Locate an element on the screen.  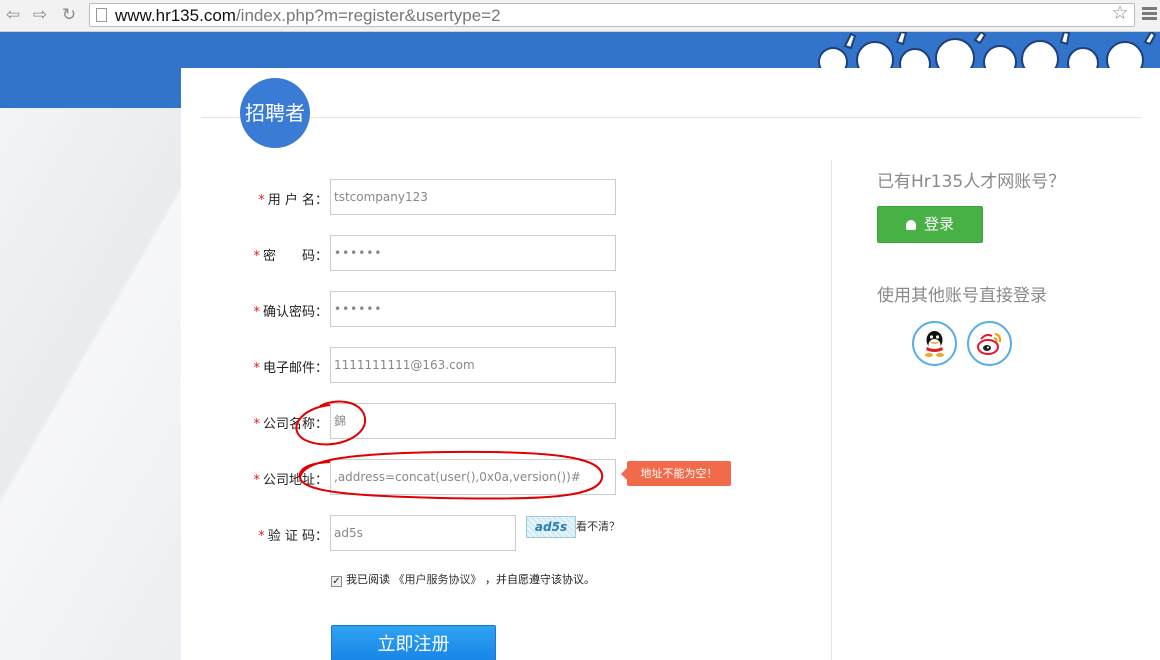
password-label-text: 密 码： is located at coordinates (295, 256).